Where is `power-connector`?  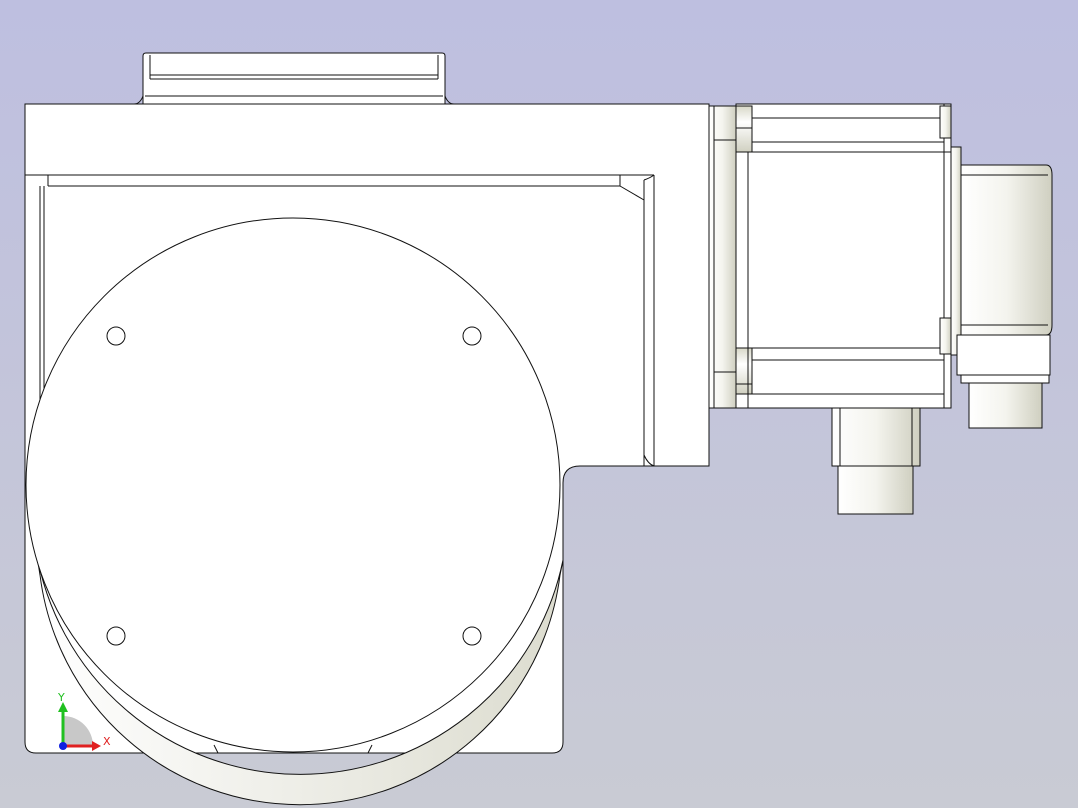 power-connector is located at coordinates (876, 461).